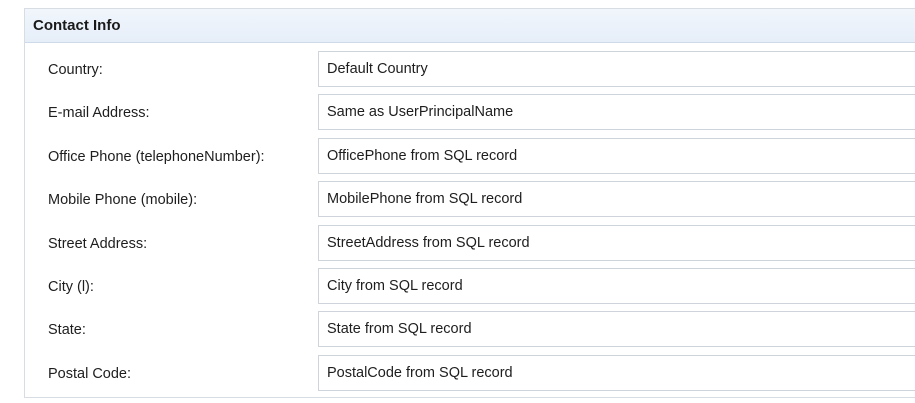 This screenshot has height=403, width=915. What do you see at coordinates (616, 329) in the screenshot?
I see `state-field` at bounding box center [616, 329].